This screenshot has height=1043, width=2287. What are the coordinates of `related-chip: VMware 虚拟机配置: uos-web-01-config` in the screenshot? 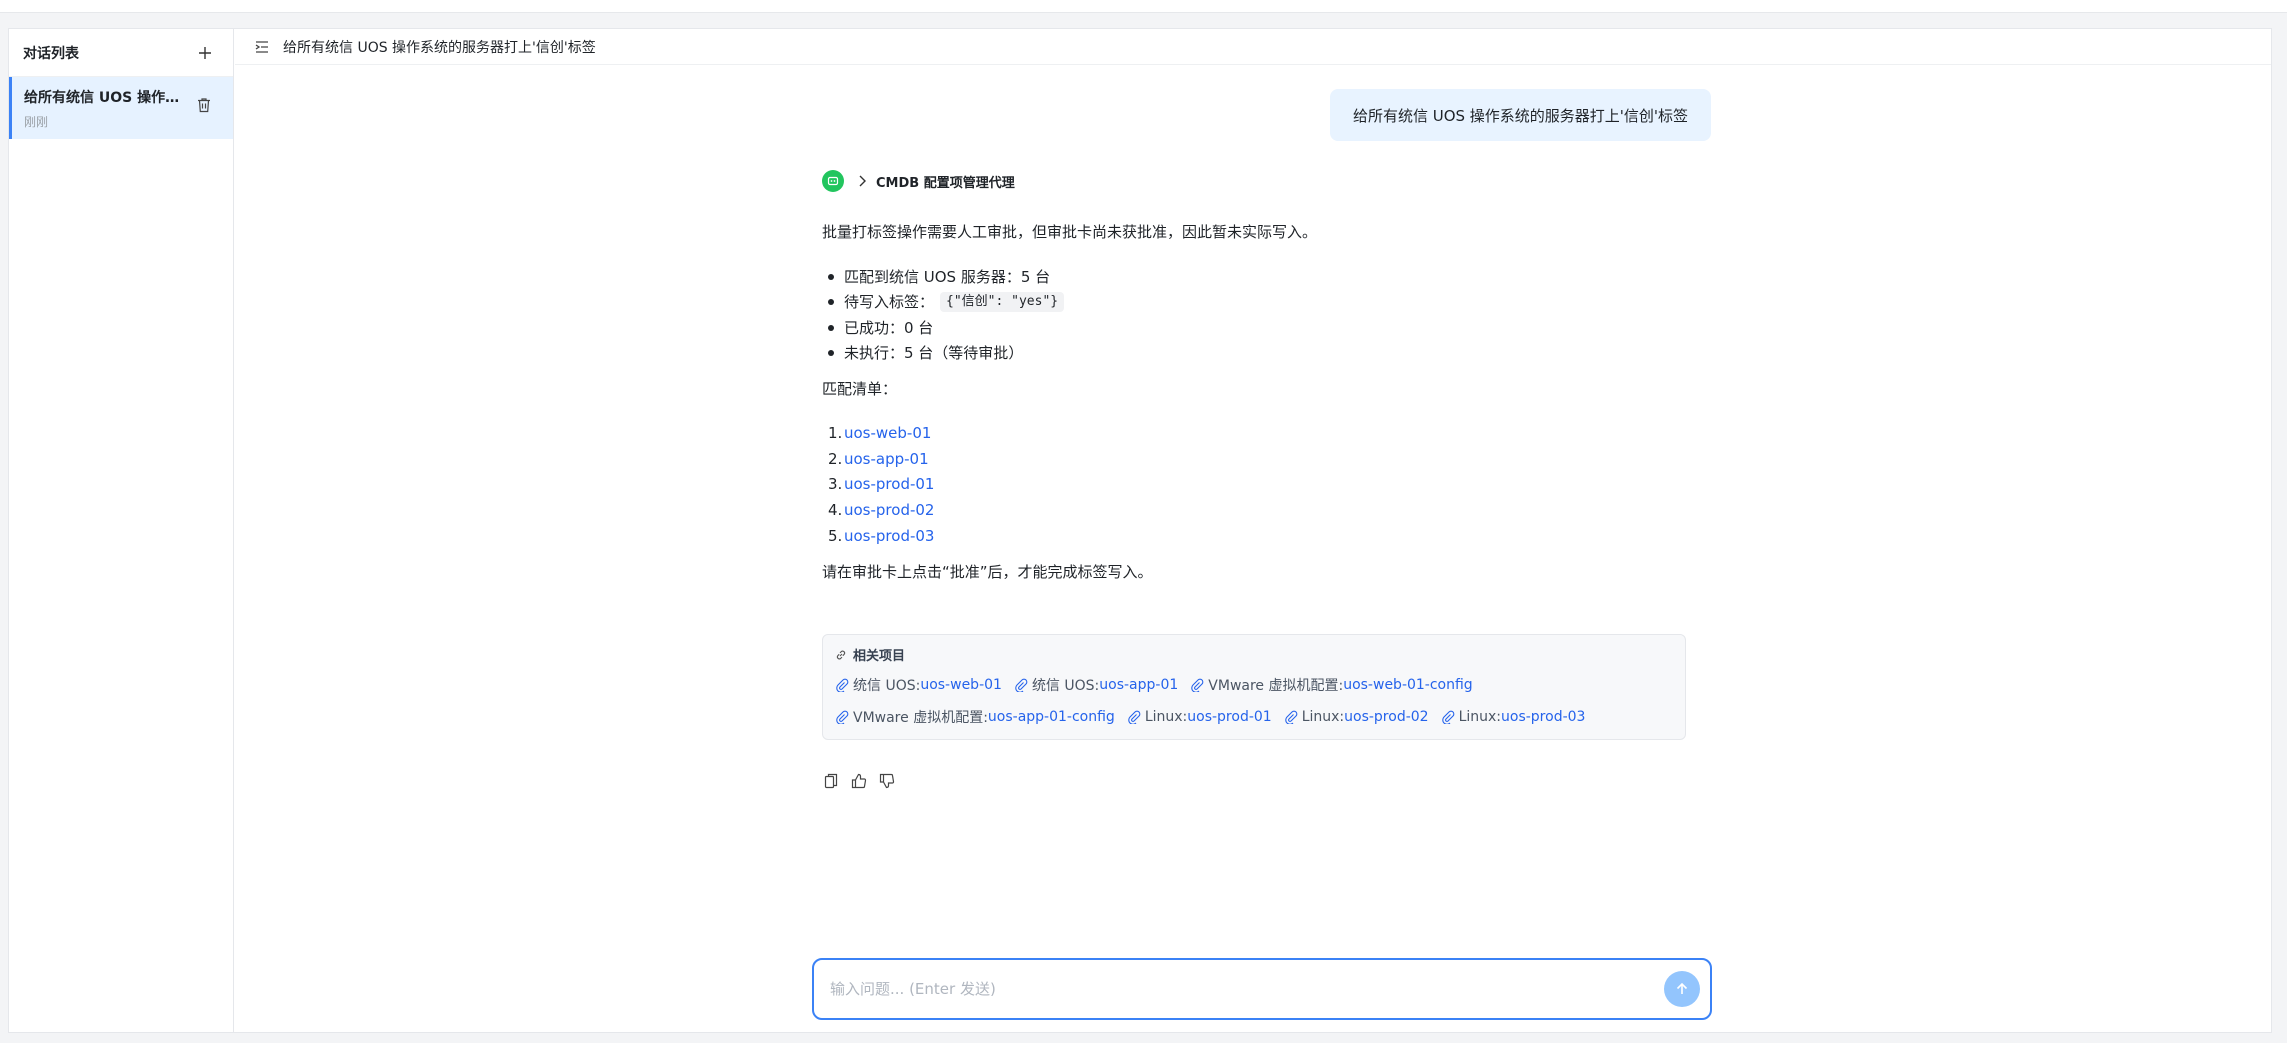 It's located at (1331, 685).